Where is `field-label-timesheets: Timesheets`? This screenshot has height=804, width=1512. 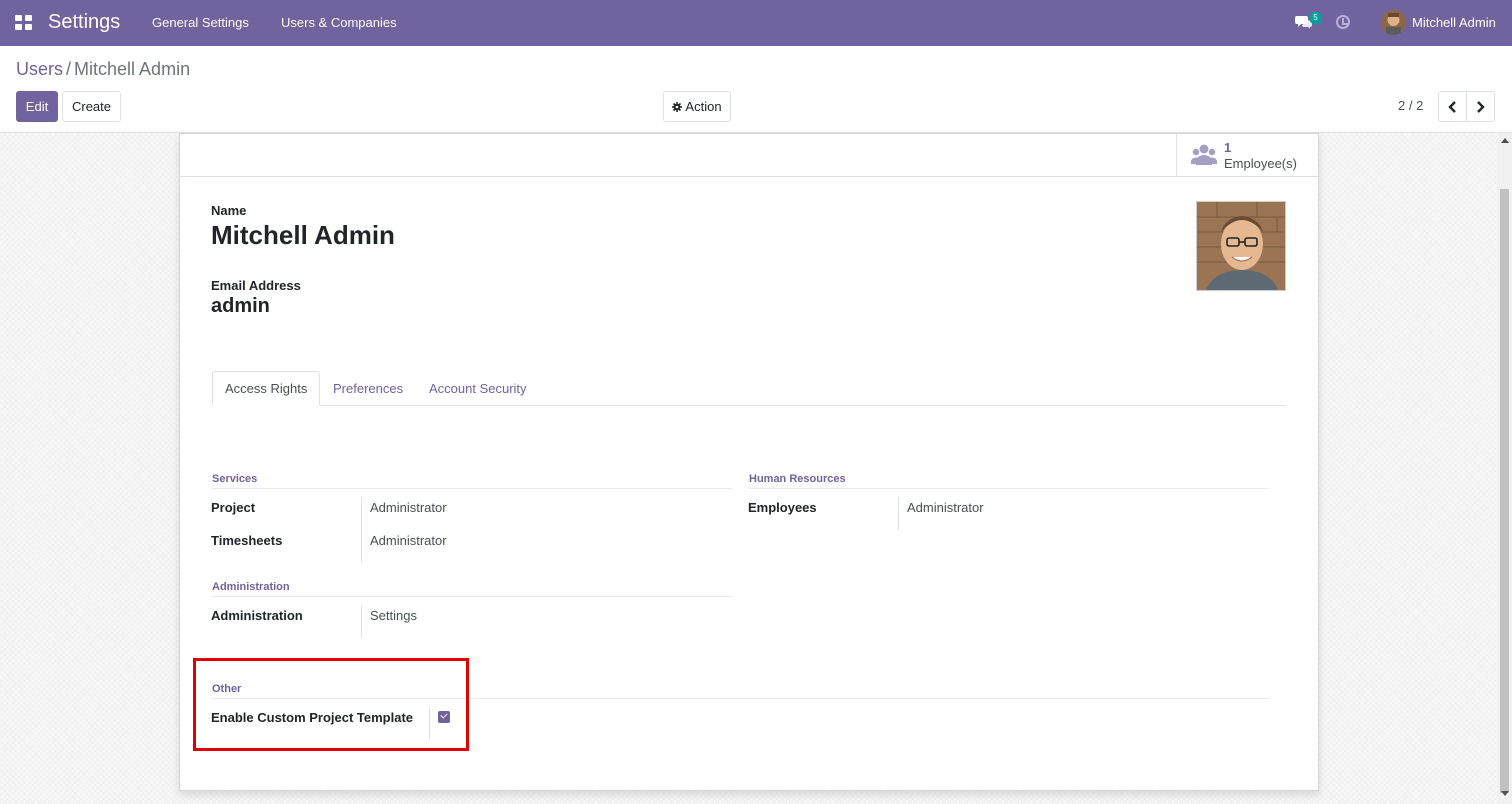
field-label-timesheets: Timesheets is located at coordinates (247, 540).